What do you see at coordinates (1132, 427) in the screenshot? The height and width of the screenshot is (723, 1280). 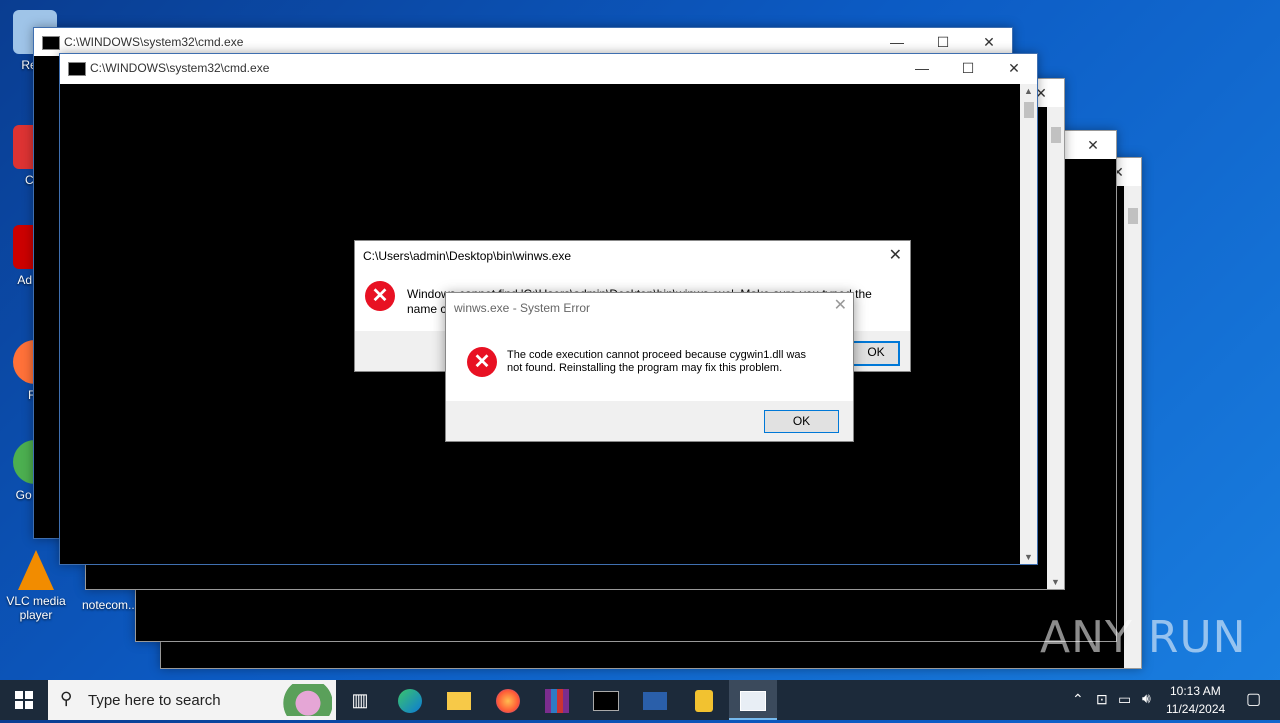 I see `scrollbar` at bounding box center [1132, 427].